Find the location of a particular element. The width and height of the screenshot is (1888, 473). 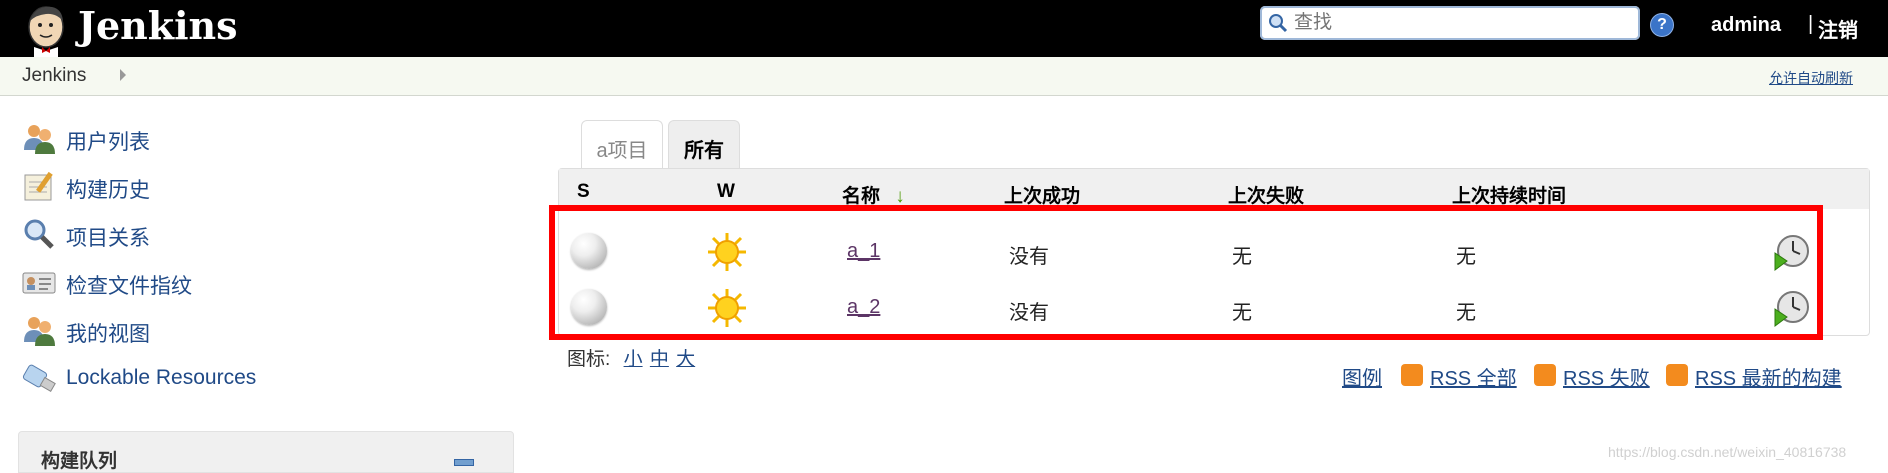

icon-size-medium: 中 is located at coordinates (659, 359).